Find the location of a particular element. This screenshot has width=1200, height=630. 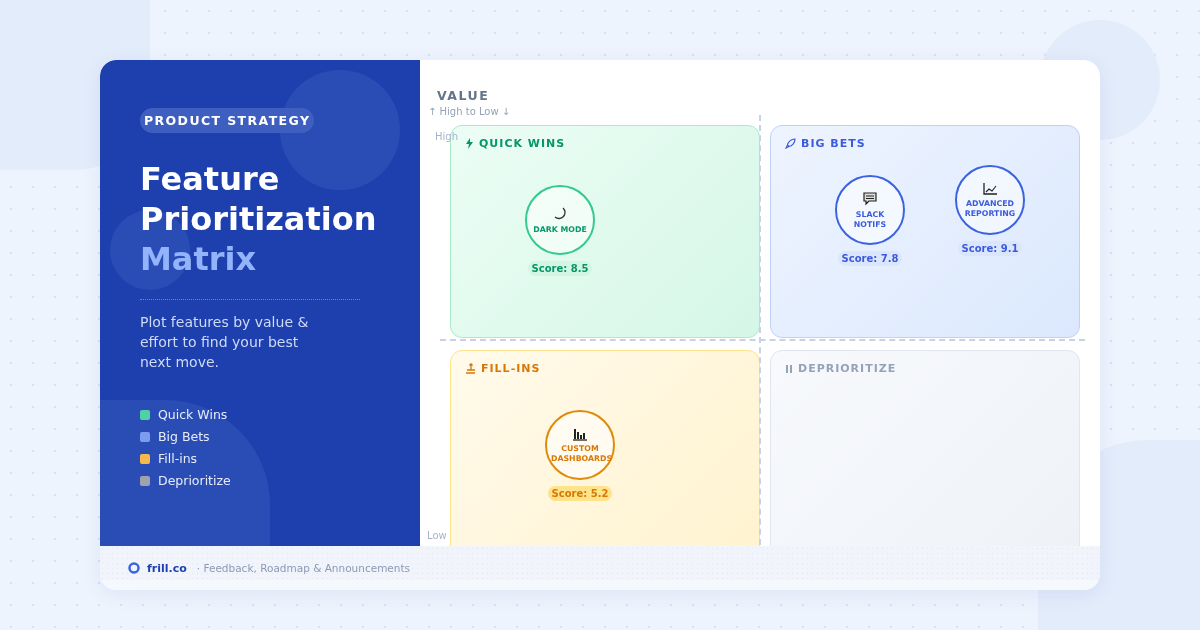

quadrant-title: FILL-INS is located at coordinates (511, 368).